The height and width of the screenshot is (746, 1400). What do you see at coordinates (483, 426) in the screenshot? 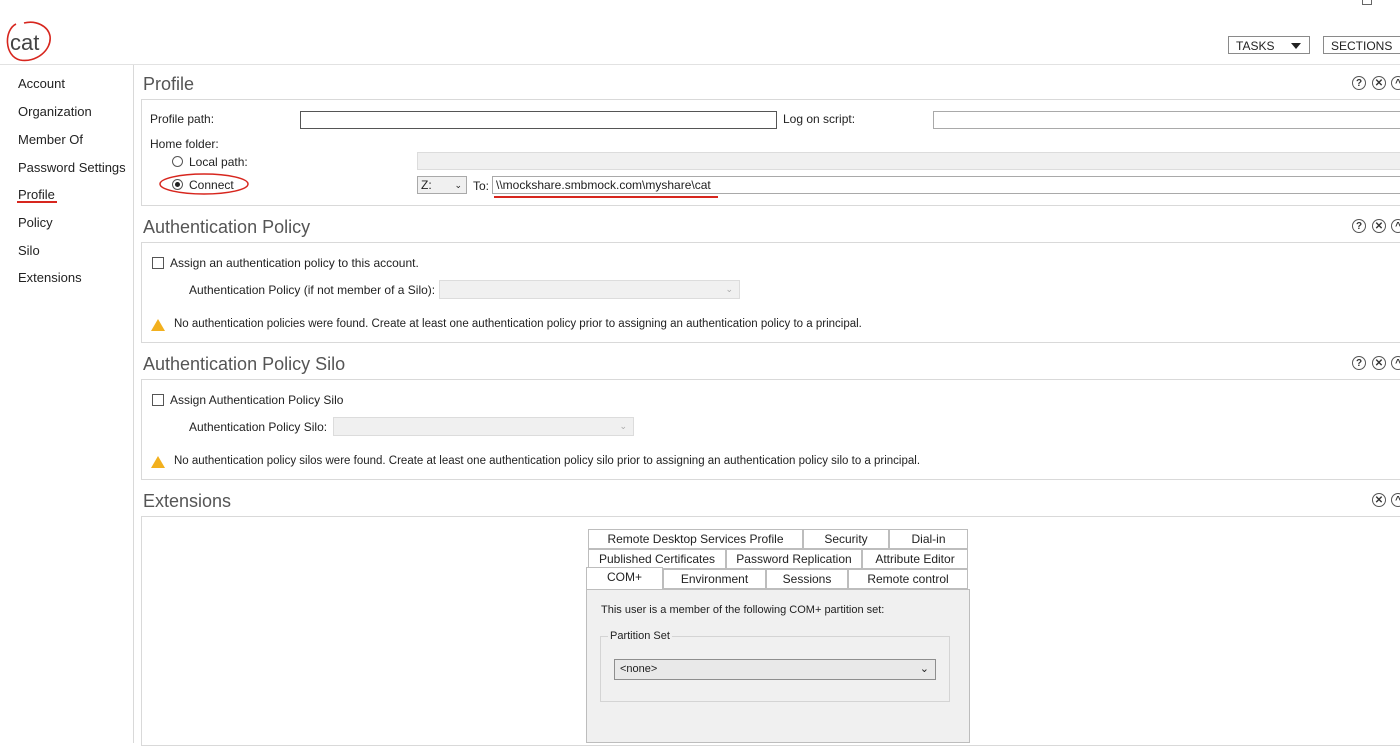
I see `auth-silo-select: ⌄` at bounding box center [483, 426].